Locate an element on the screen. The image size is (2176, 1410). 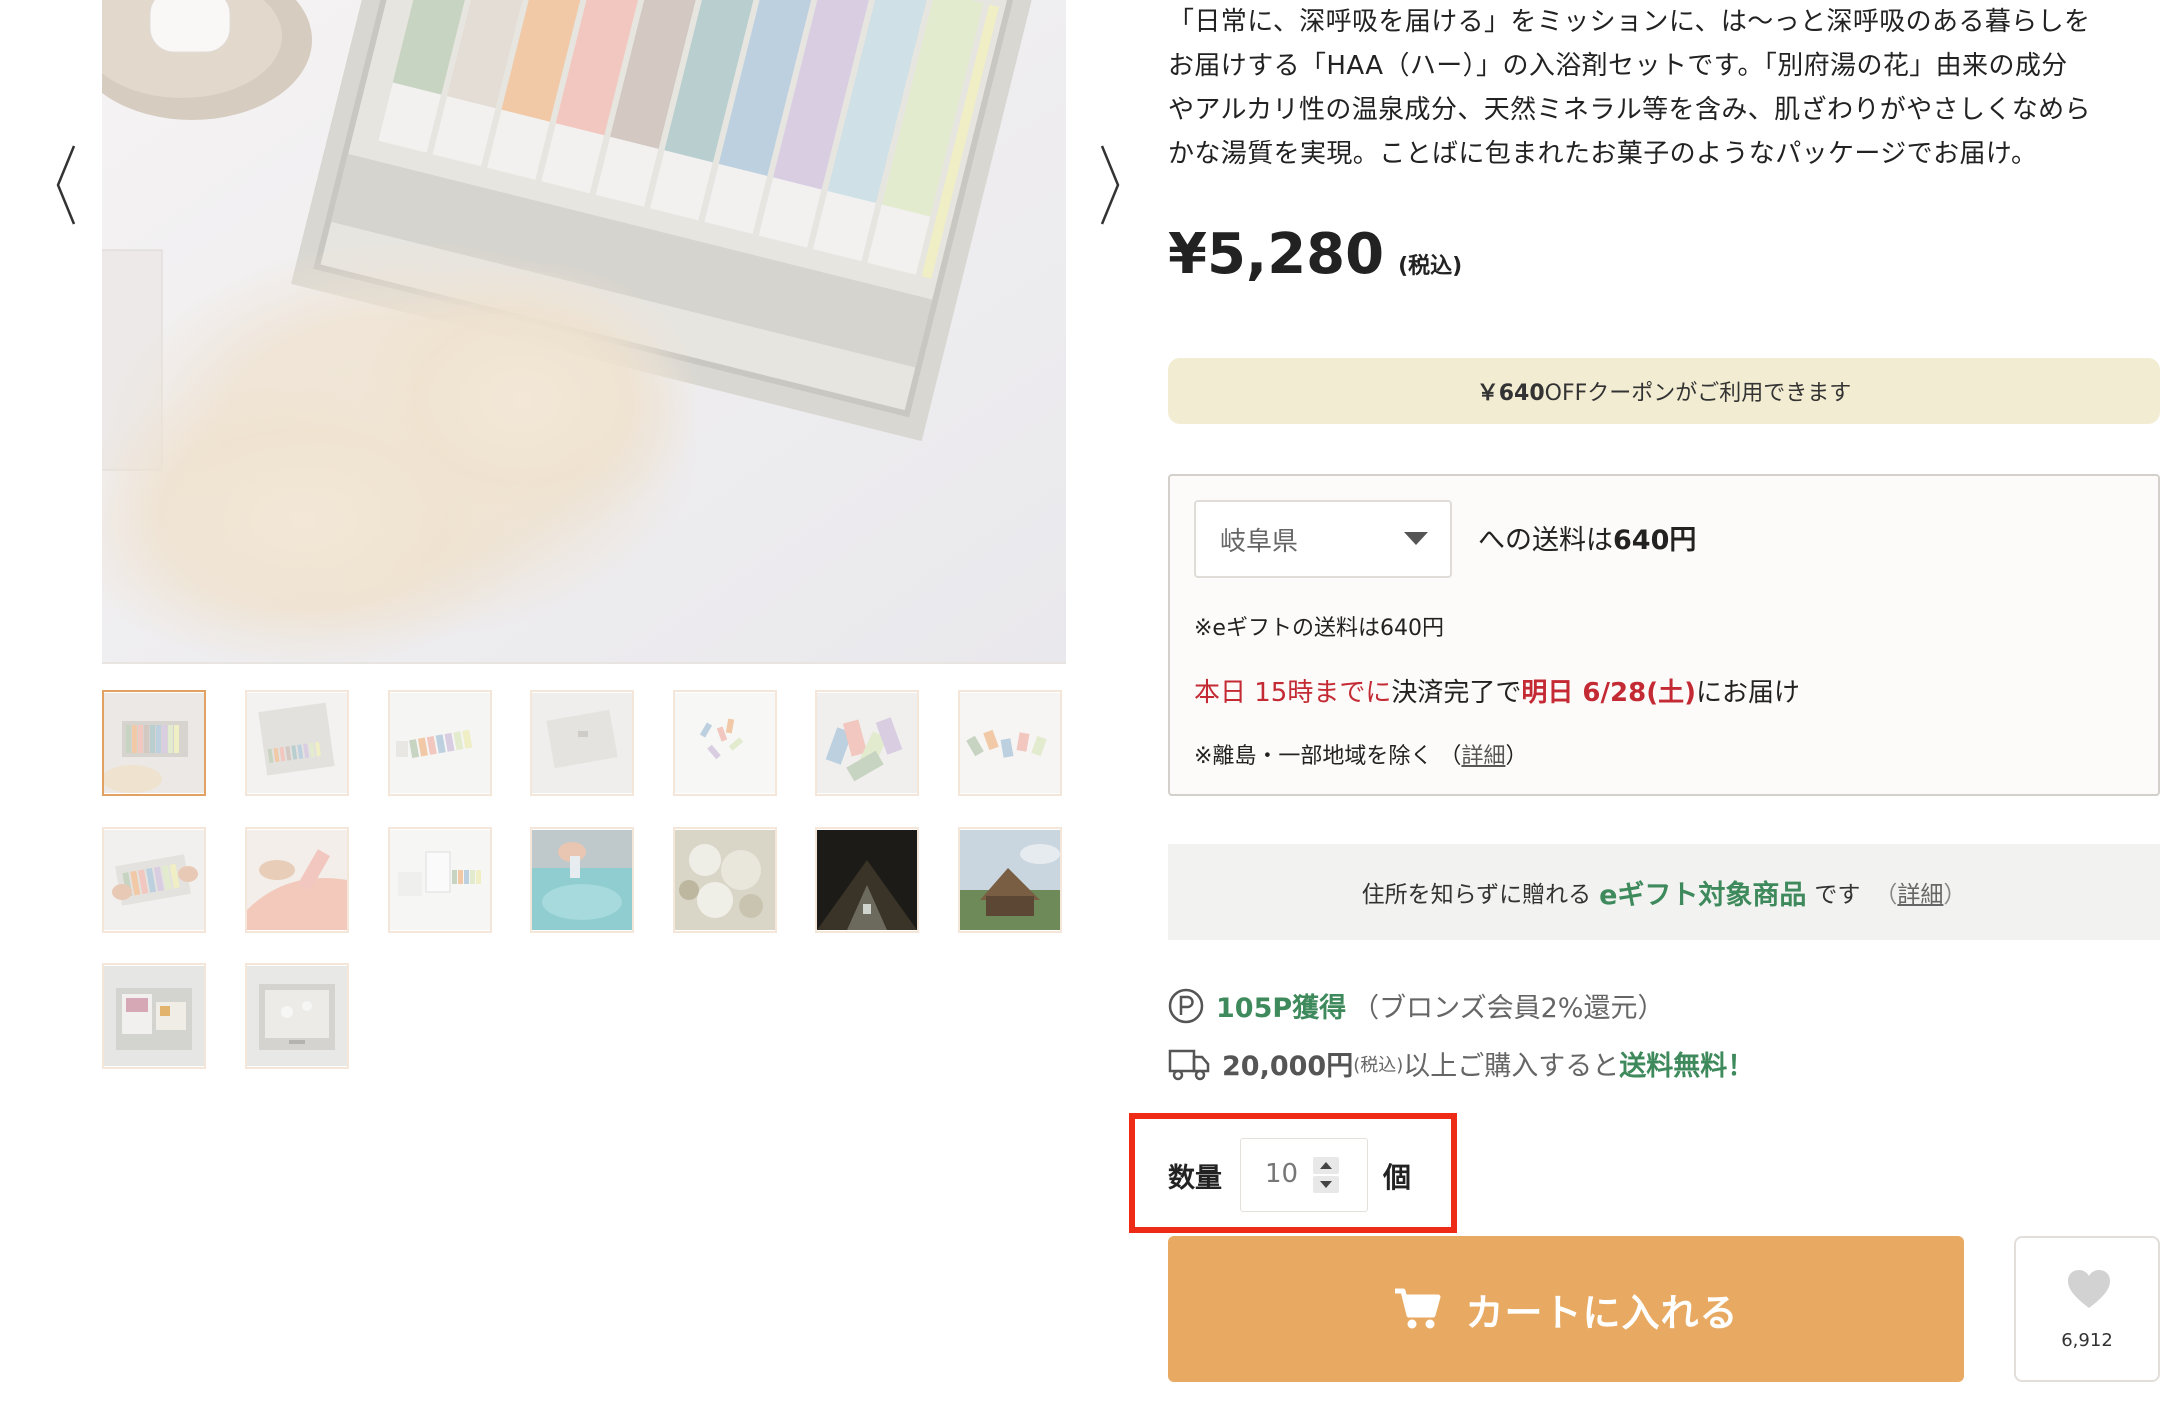
free-shipping-info: 20,000円 (税込) 以上ご購入すると 送料無料！ is located at coordinates (1461, 1063).